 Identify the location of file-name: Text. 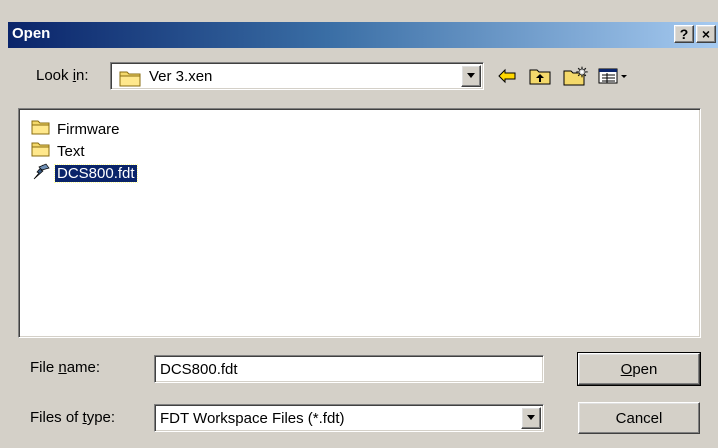
(71, 151).